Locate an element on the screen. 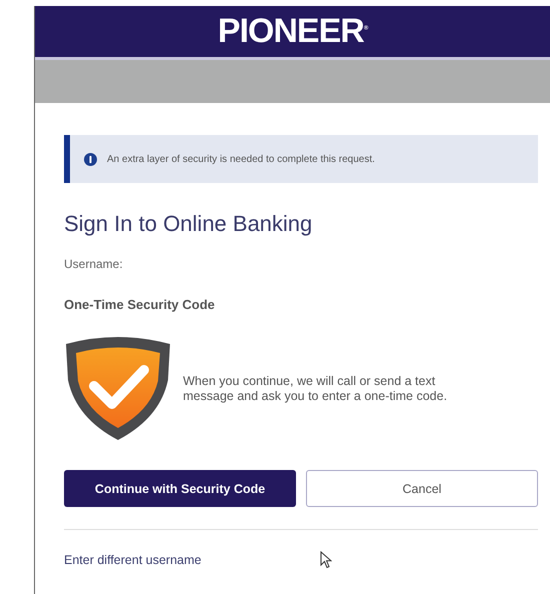 The image size is (550, 594). different-username-link: Enter different username is located at coordinates (192, 560).